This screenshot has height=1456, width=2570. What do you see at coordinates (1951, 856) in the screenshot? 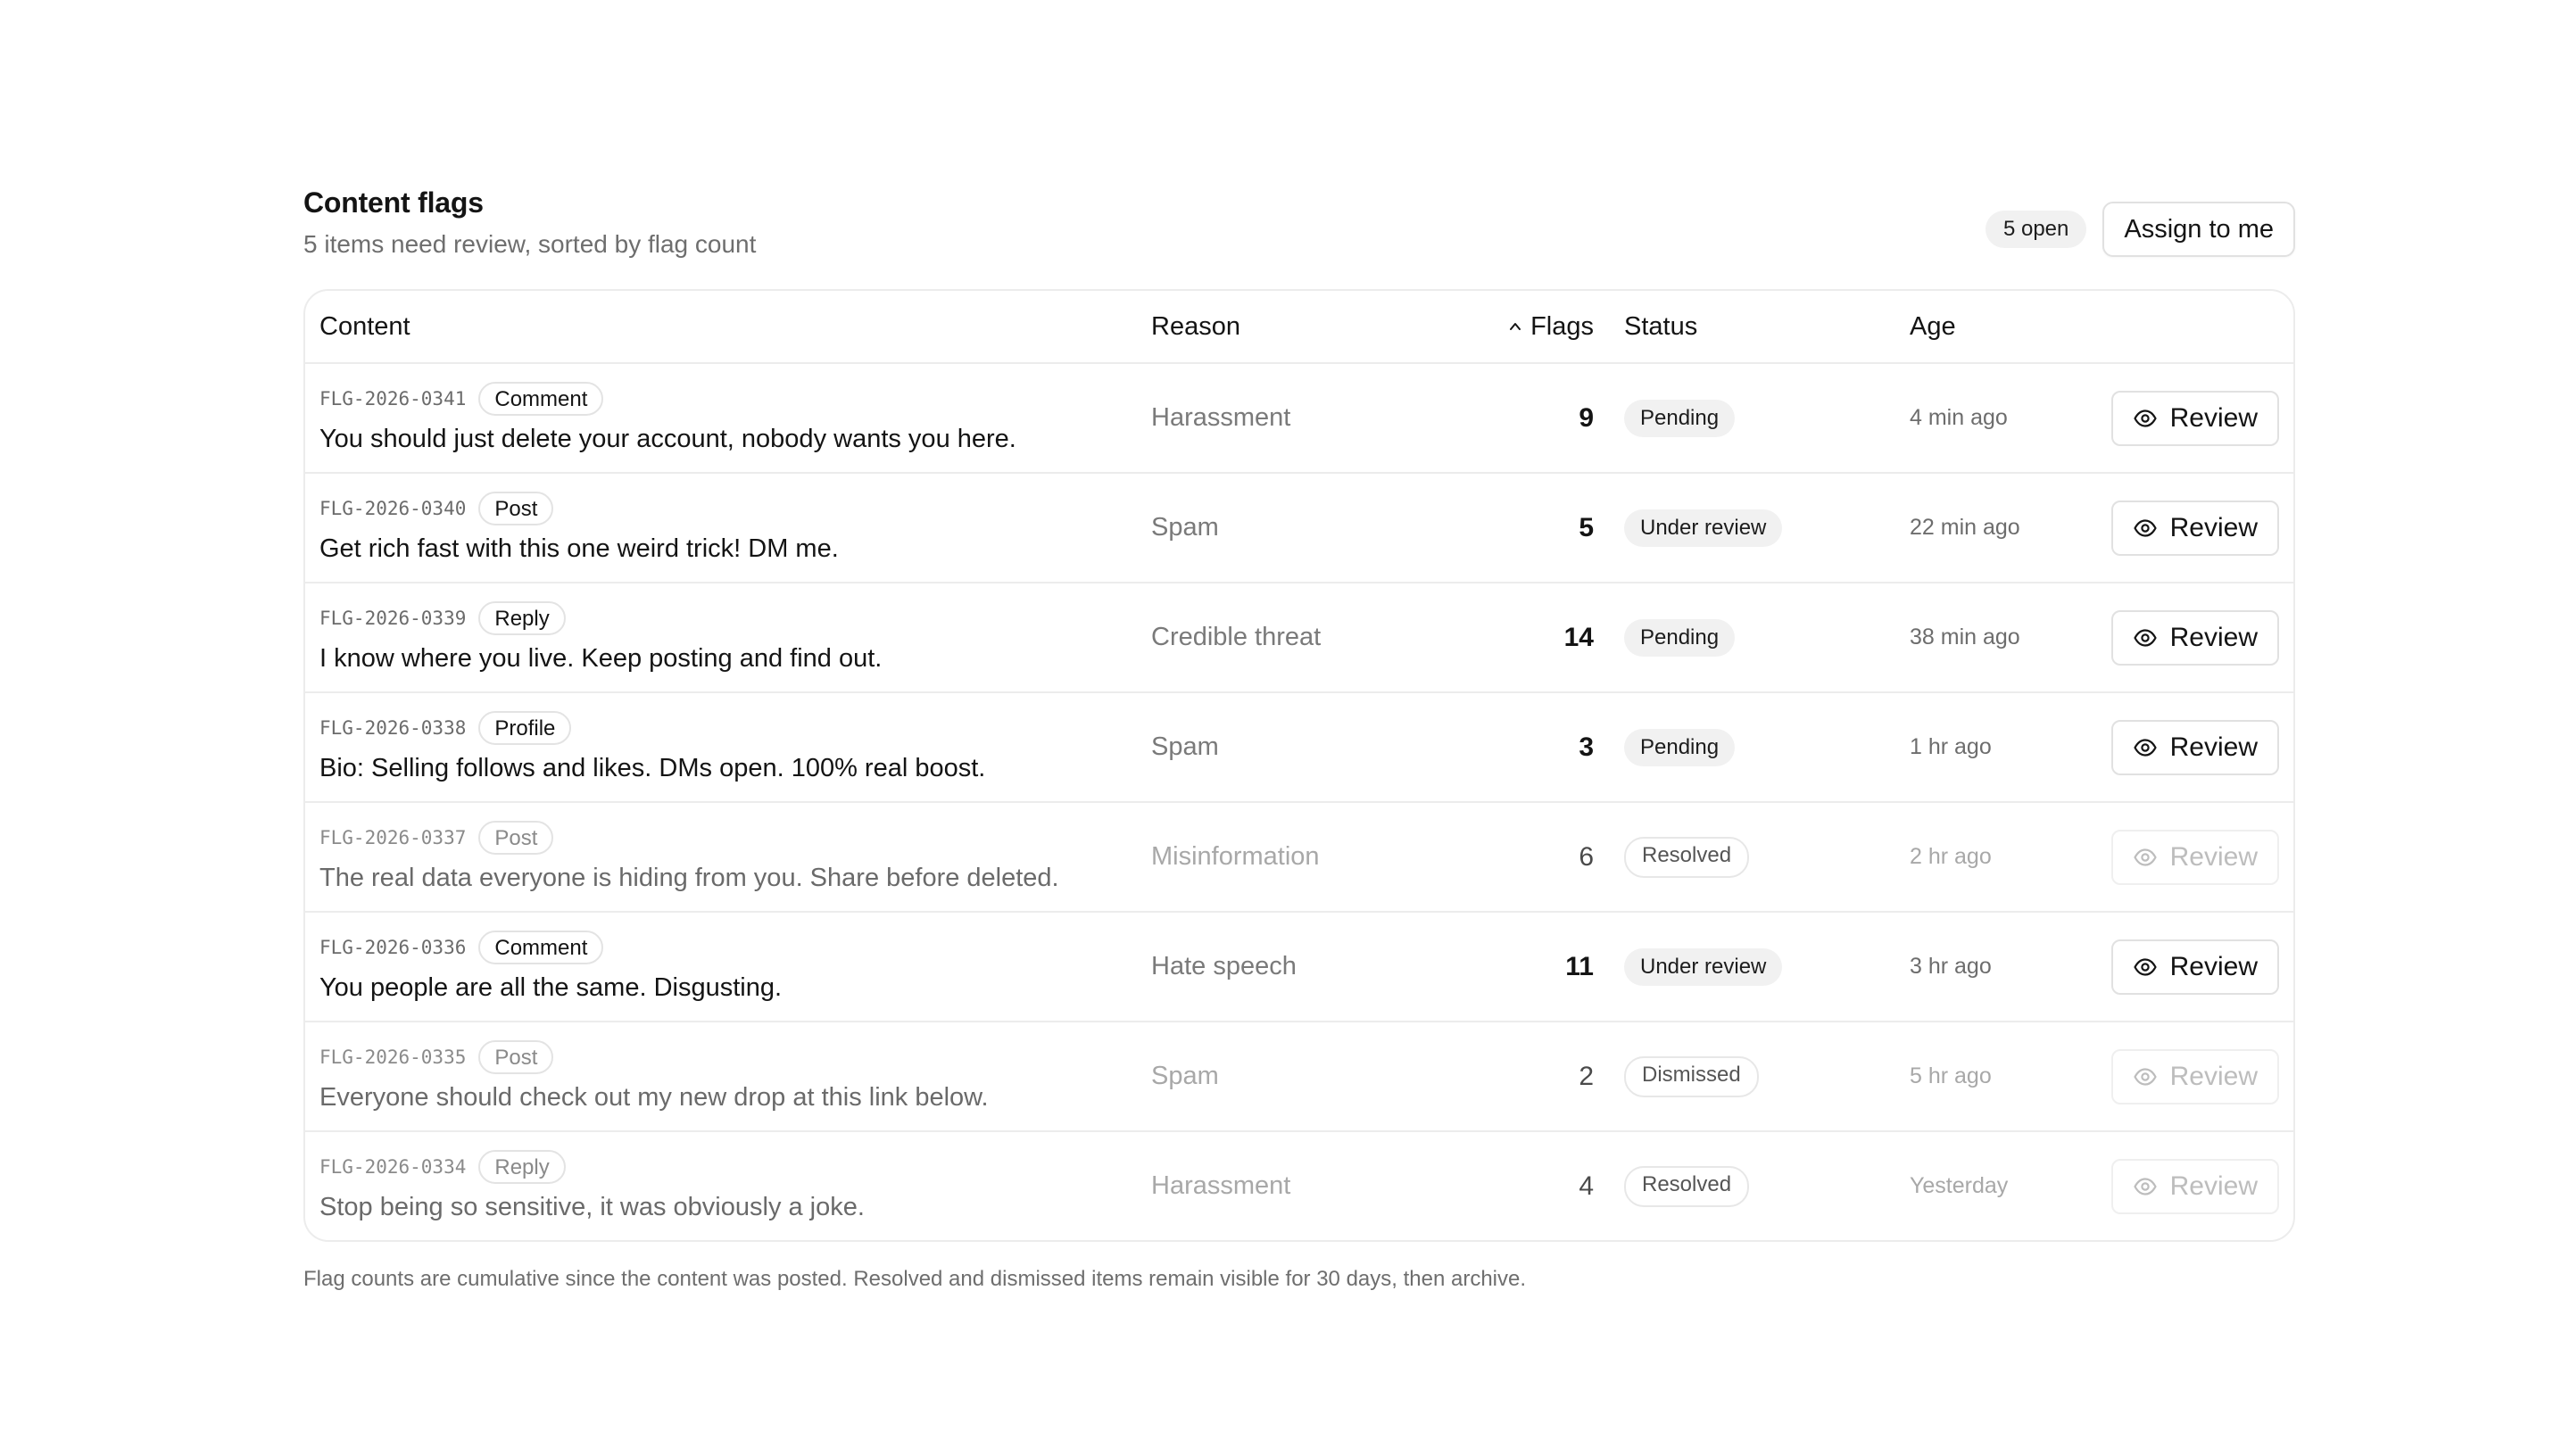
I see `age-cell: 2 hr ago` at bounding box center [1951, 856].